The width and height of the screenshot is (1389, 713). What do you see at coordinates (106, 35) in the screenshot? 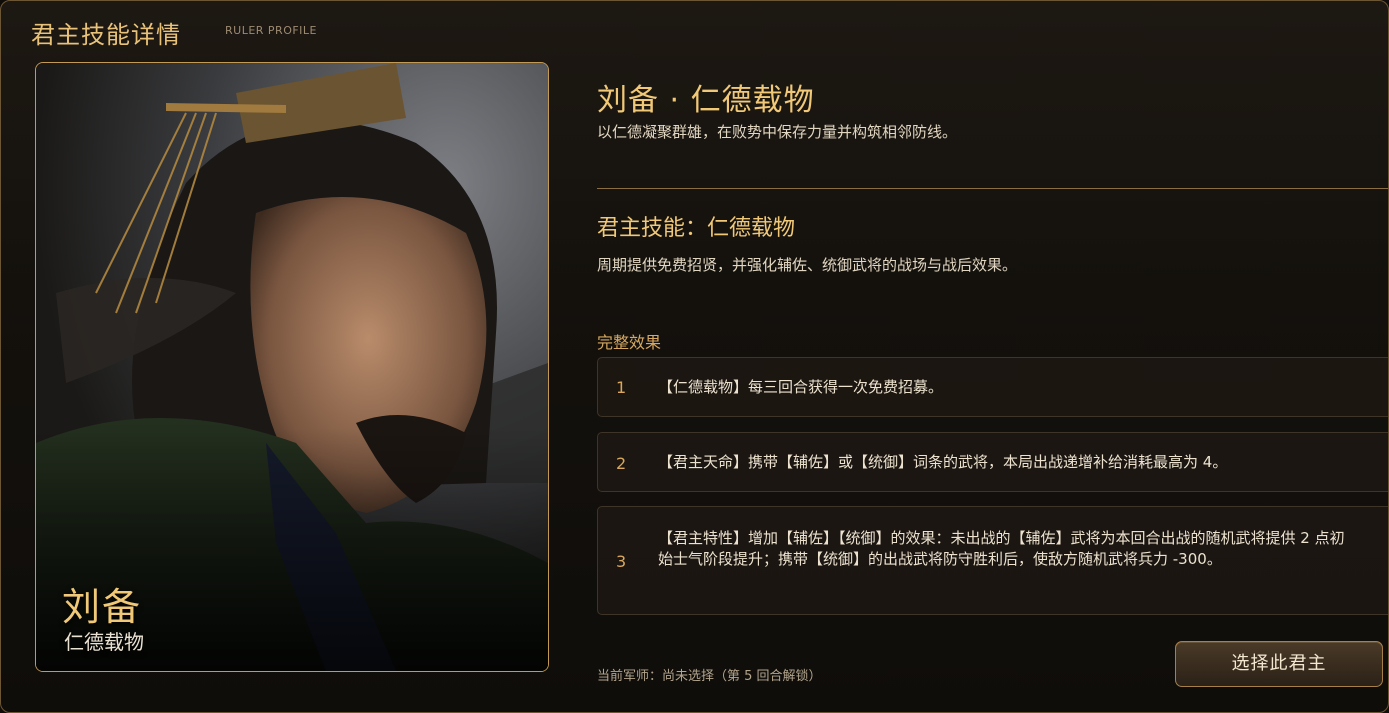
I see `page-title: 君主技能详情` at bounding box center [106, 35].